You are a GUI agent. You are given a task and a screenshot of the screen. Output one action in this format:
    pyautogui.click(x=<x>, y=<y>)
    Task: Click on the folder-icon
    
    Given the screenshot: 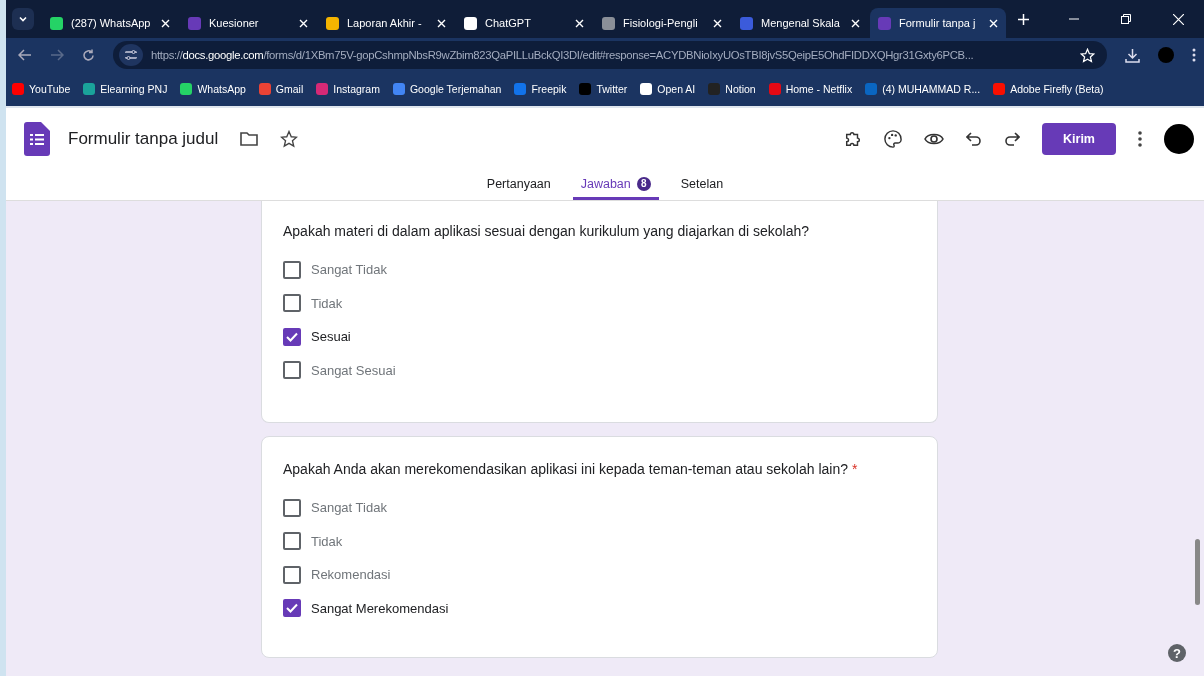 What is the action you would take?
    pyautogui.click(x=249, y=139)
    